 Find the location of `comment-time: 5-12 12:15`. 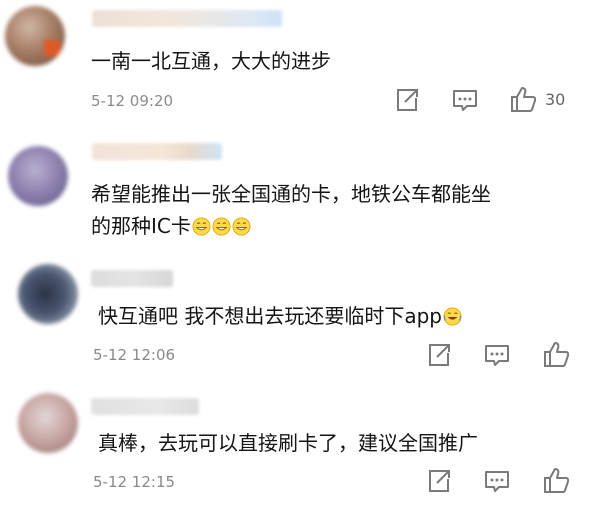

comment-time: 5-12 12:15 is located at coordinates (134, 482).